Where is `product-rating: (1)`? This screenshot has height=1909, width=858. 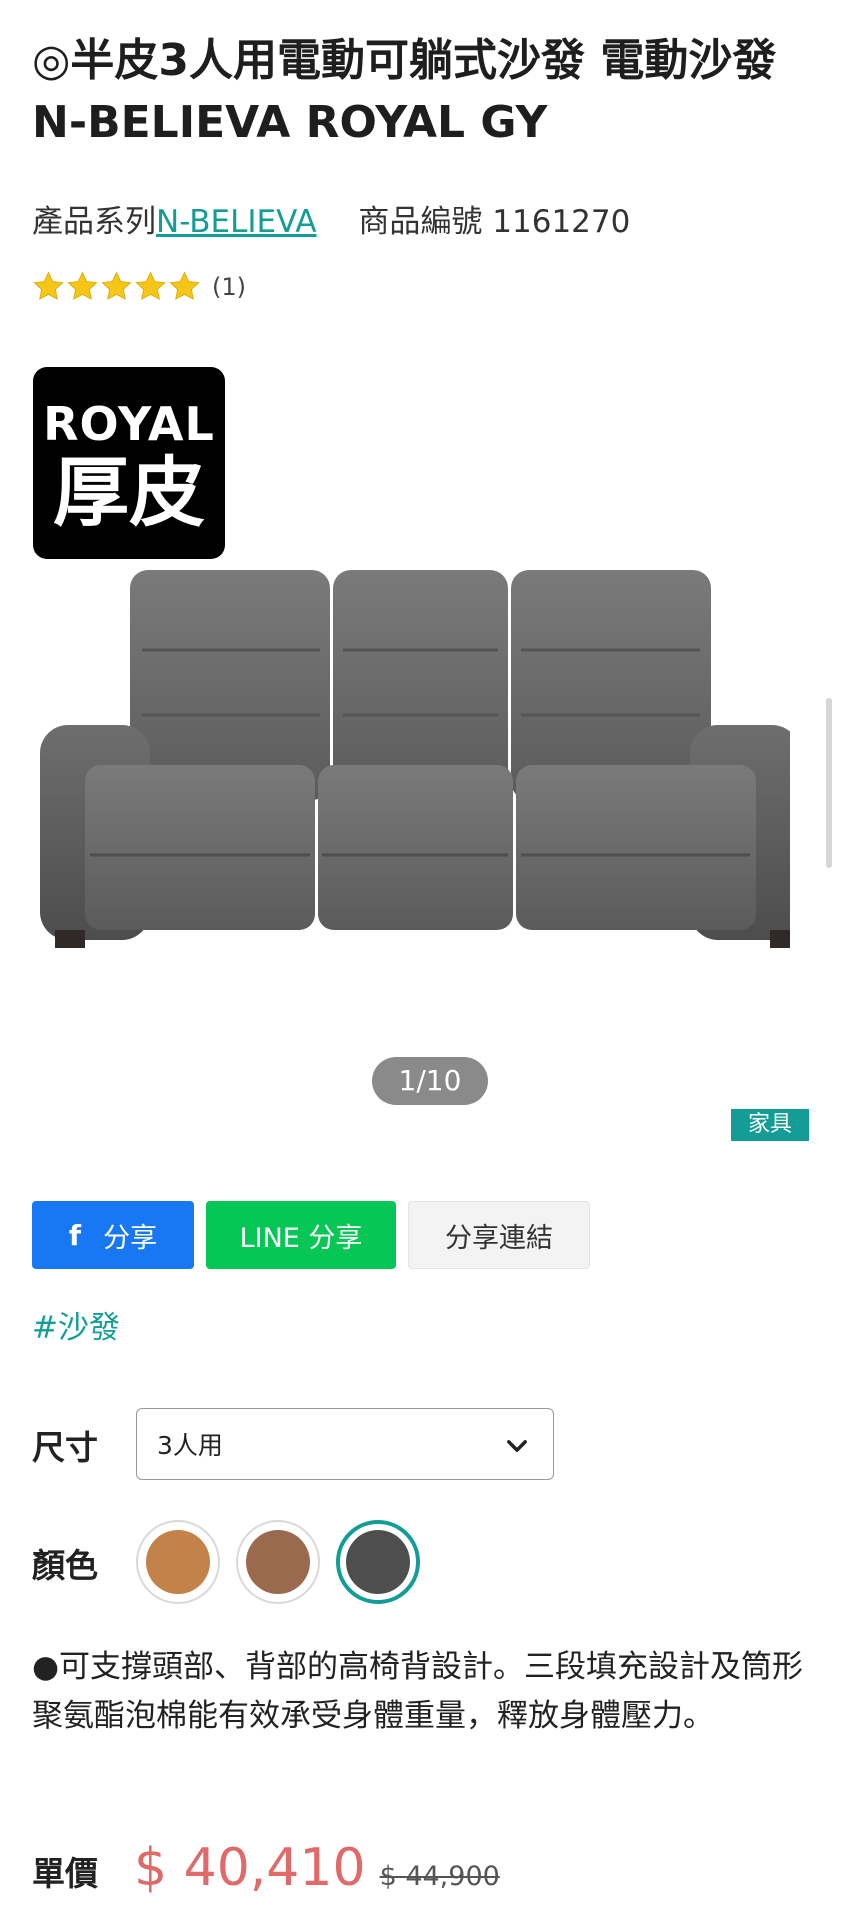
product-rating: (1) is located at coordinates (139, 286).